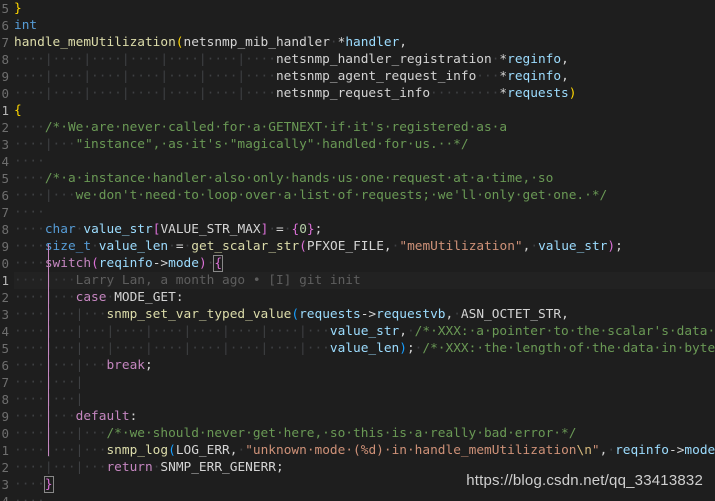 Image resolution: width=715 pixels, height=501 pixels. What do you see at coordinates (364, 263) in the screenshot?
I see `code-line: ····switch(reqinfo->mode)·{` at bounding box center [364, 263].